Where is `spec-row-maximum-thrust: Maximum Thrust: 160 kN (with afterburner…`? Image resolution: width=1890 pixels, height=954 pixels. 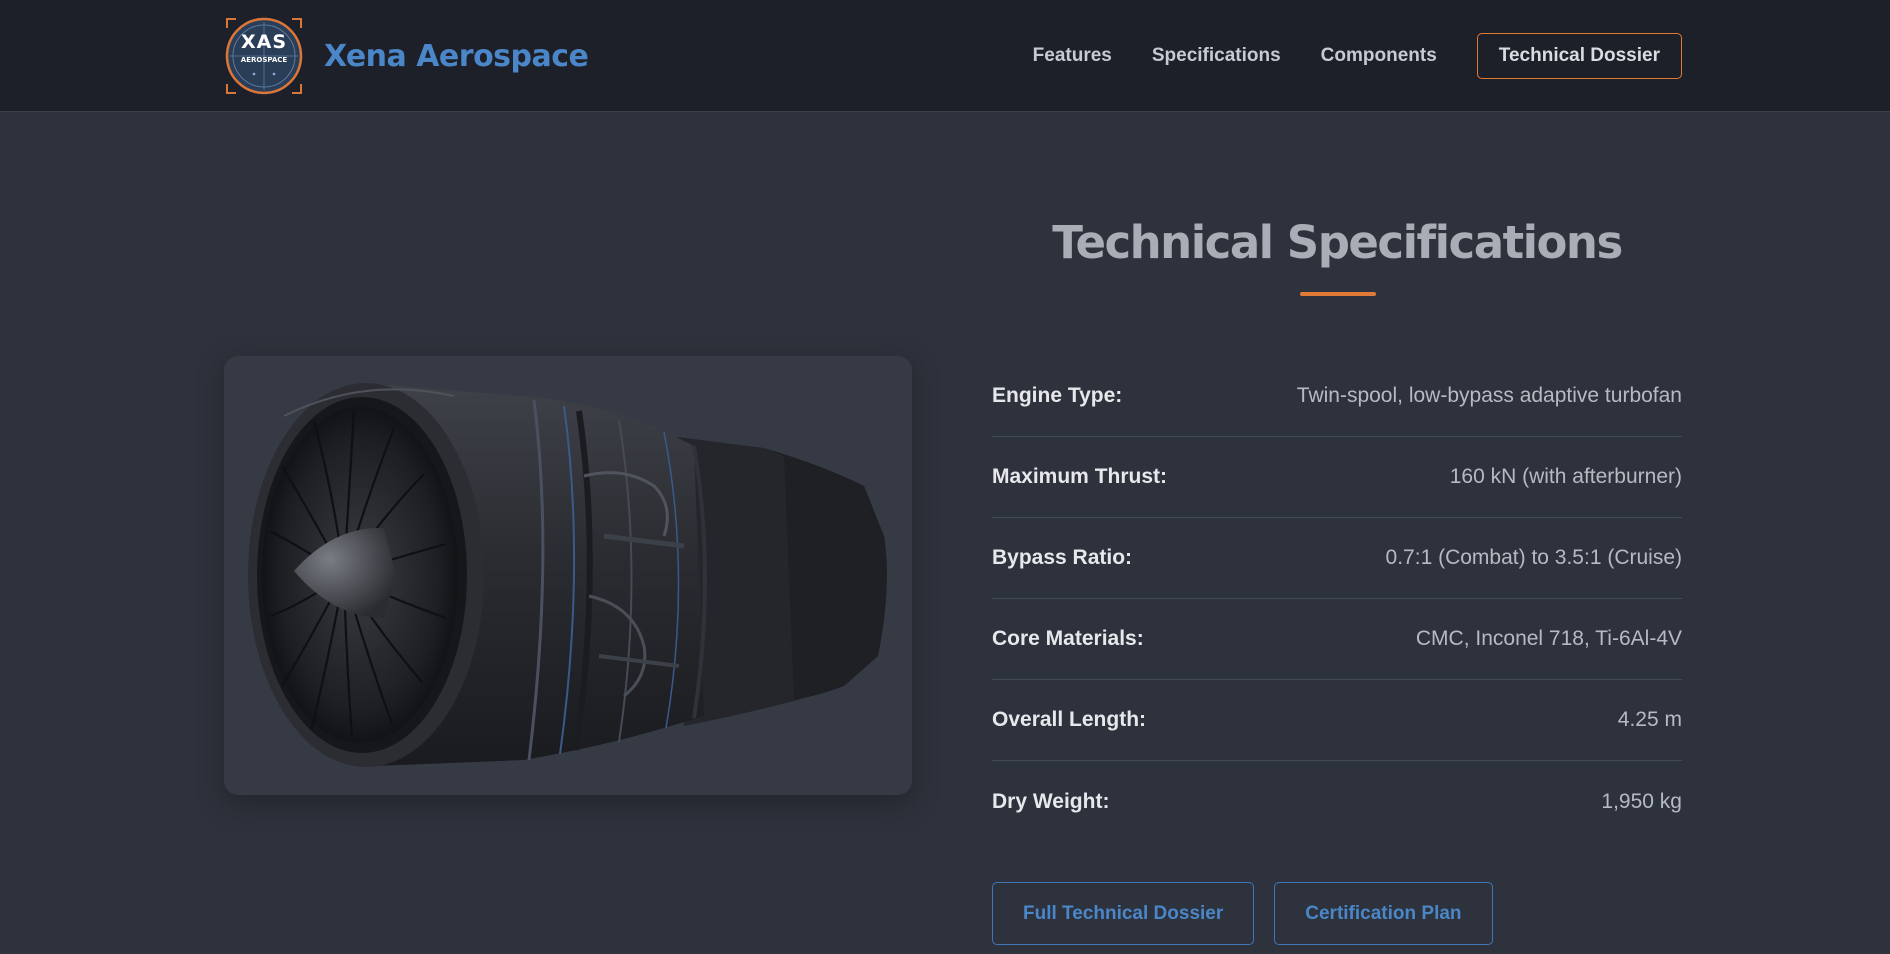
spec-row-maximum-thrust: Maximum Thrust: 160 kN (with afterburner… is located at coordinates (1337, 477).